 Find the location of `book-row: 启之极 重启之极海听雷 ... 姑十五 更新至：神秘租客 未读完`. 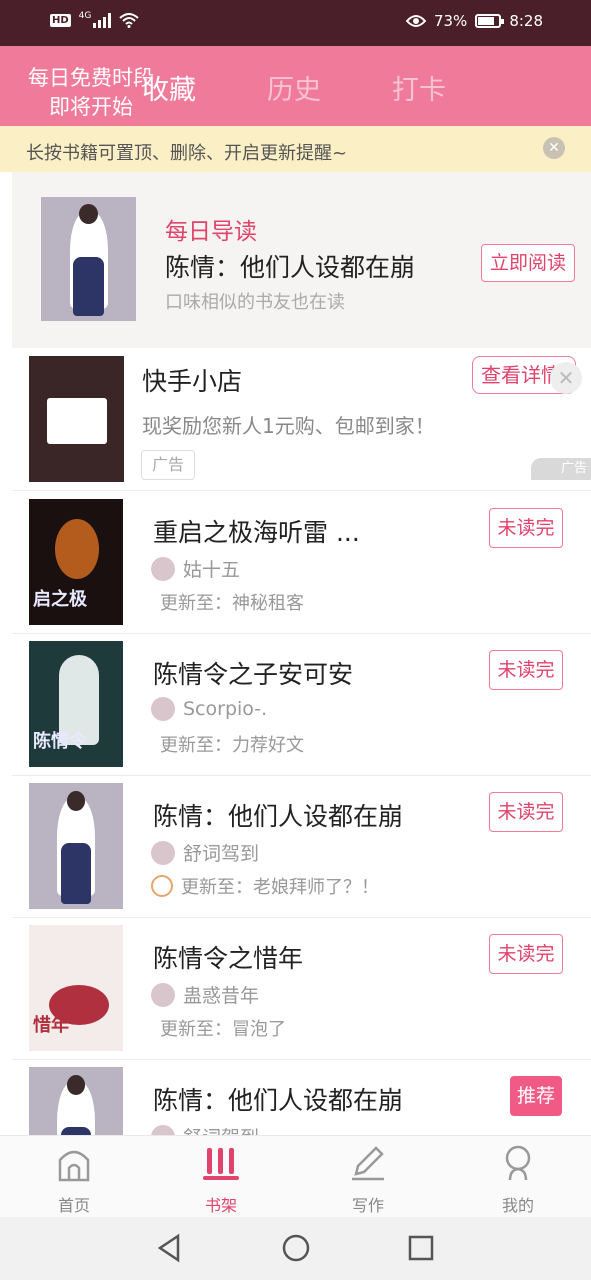

book-row: 启之极 重启之极海听雷 ... 姑十五 更新至：神秘租客 未读完 is located at coordinates (295, 562).